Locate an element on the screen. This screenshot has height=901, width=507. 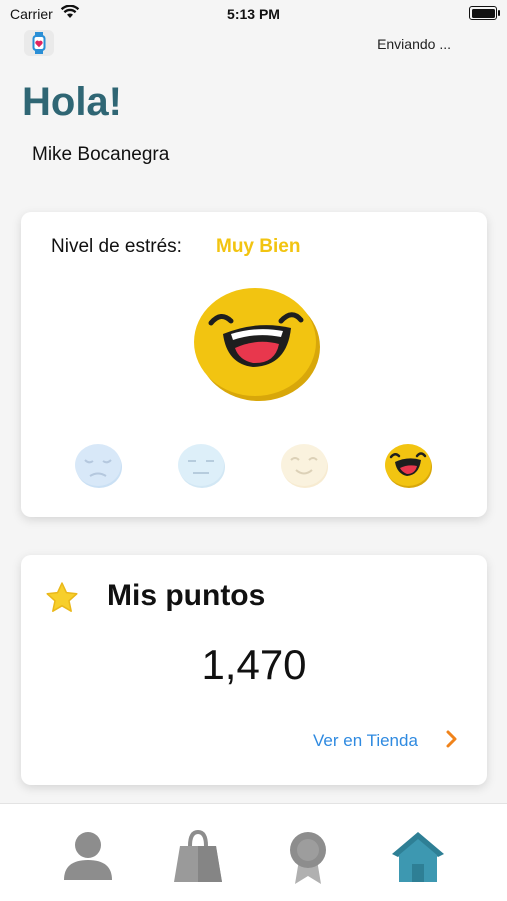
points-title: Mis puntos is located at coordinates (186, 595).